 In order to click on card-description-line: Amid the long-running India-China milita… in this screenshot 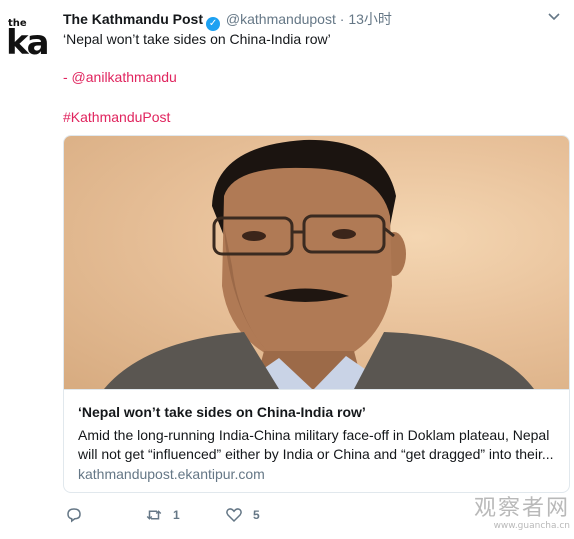, I will do `click(314, 435)`.